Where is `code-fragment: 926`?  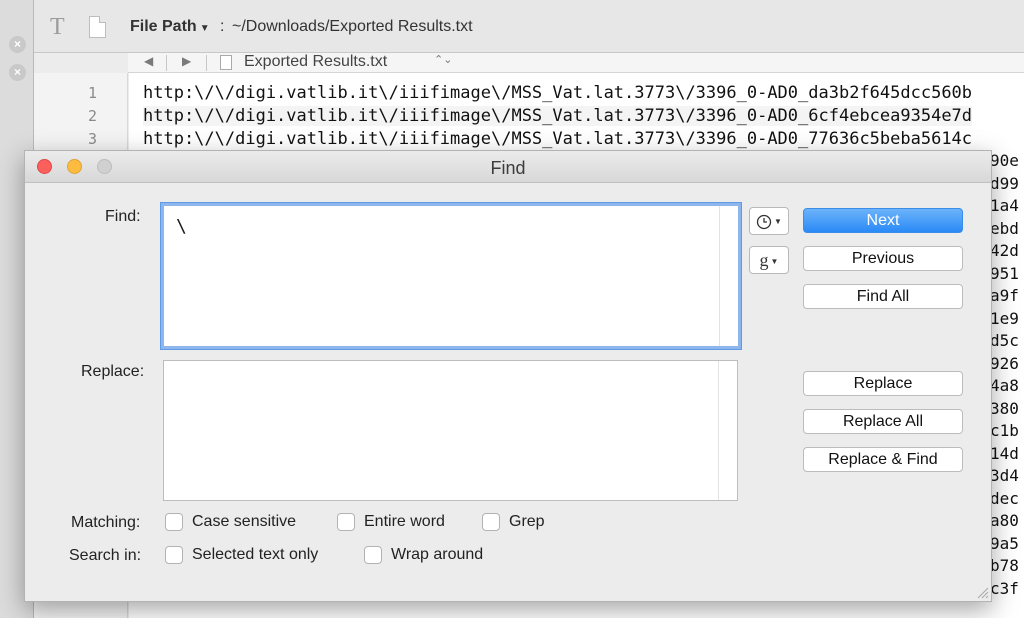 code-fragment: 926 is located at coordinates (1004, 363).